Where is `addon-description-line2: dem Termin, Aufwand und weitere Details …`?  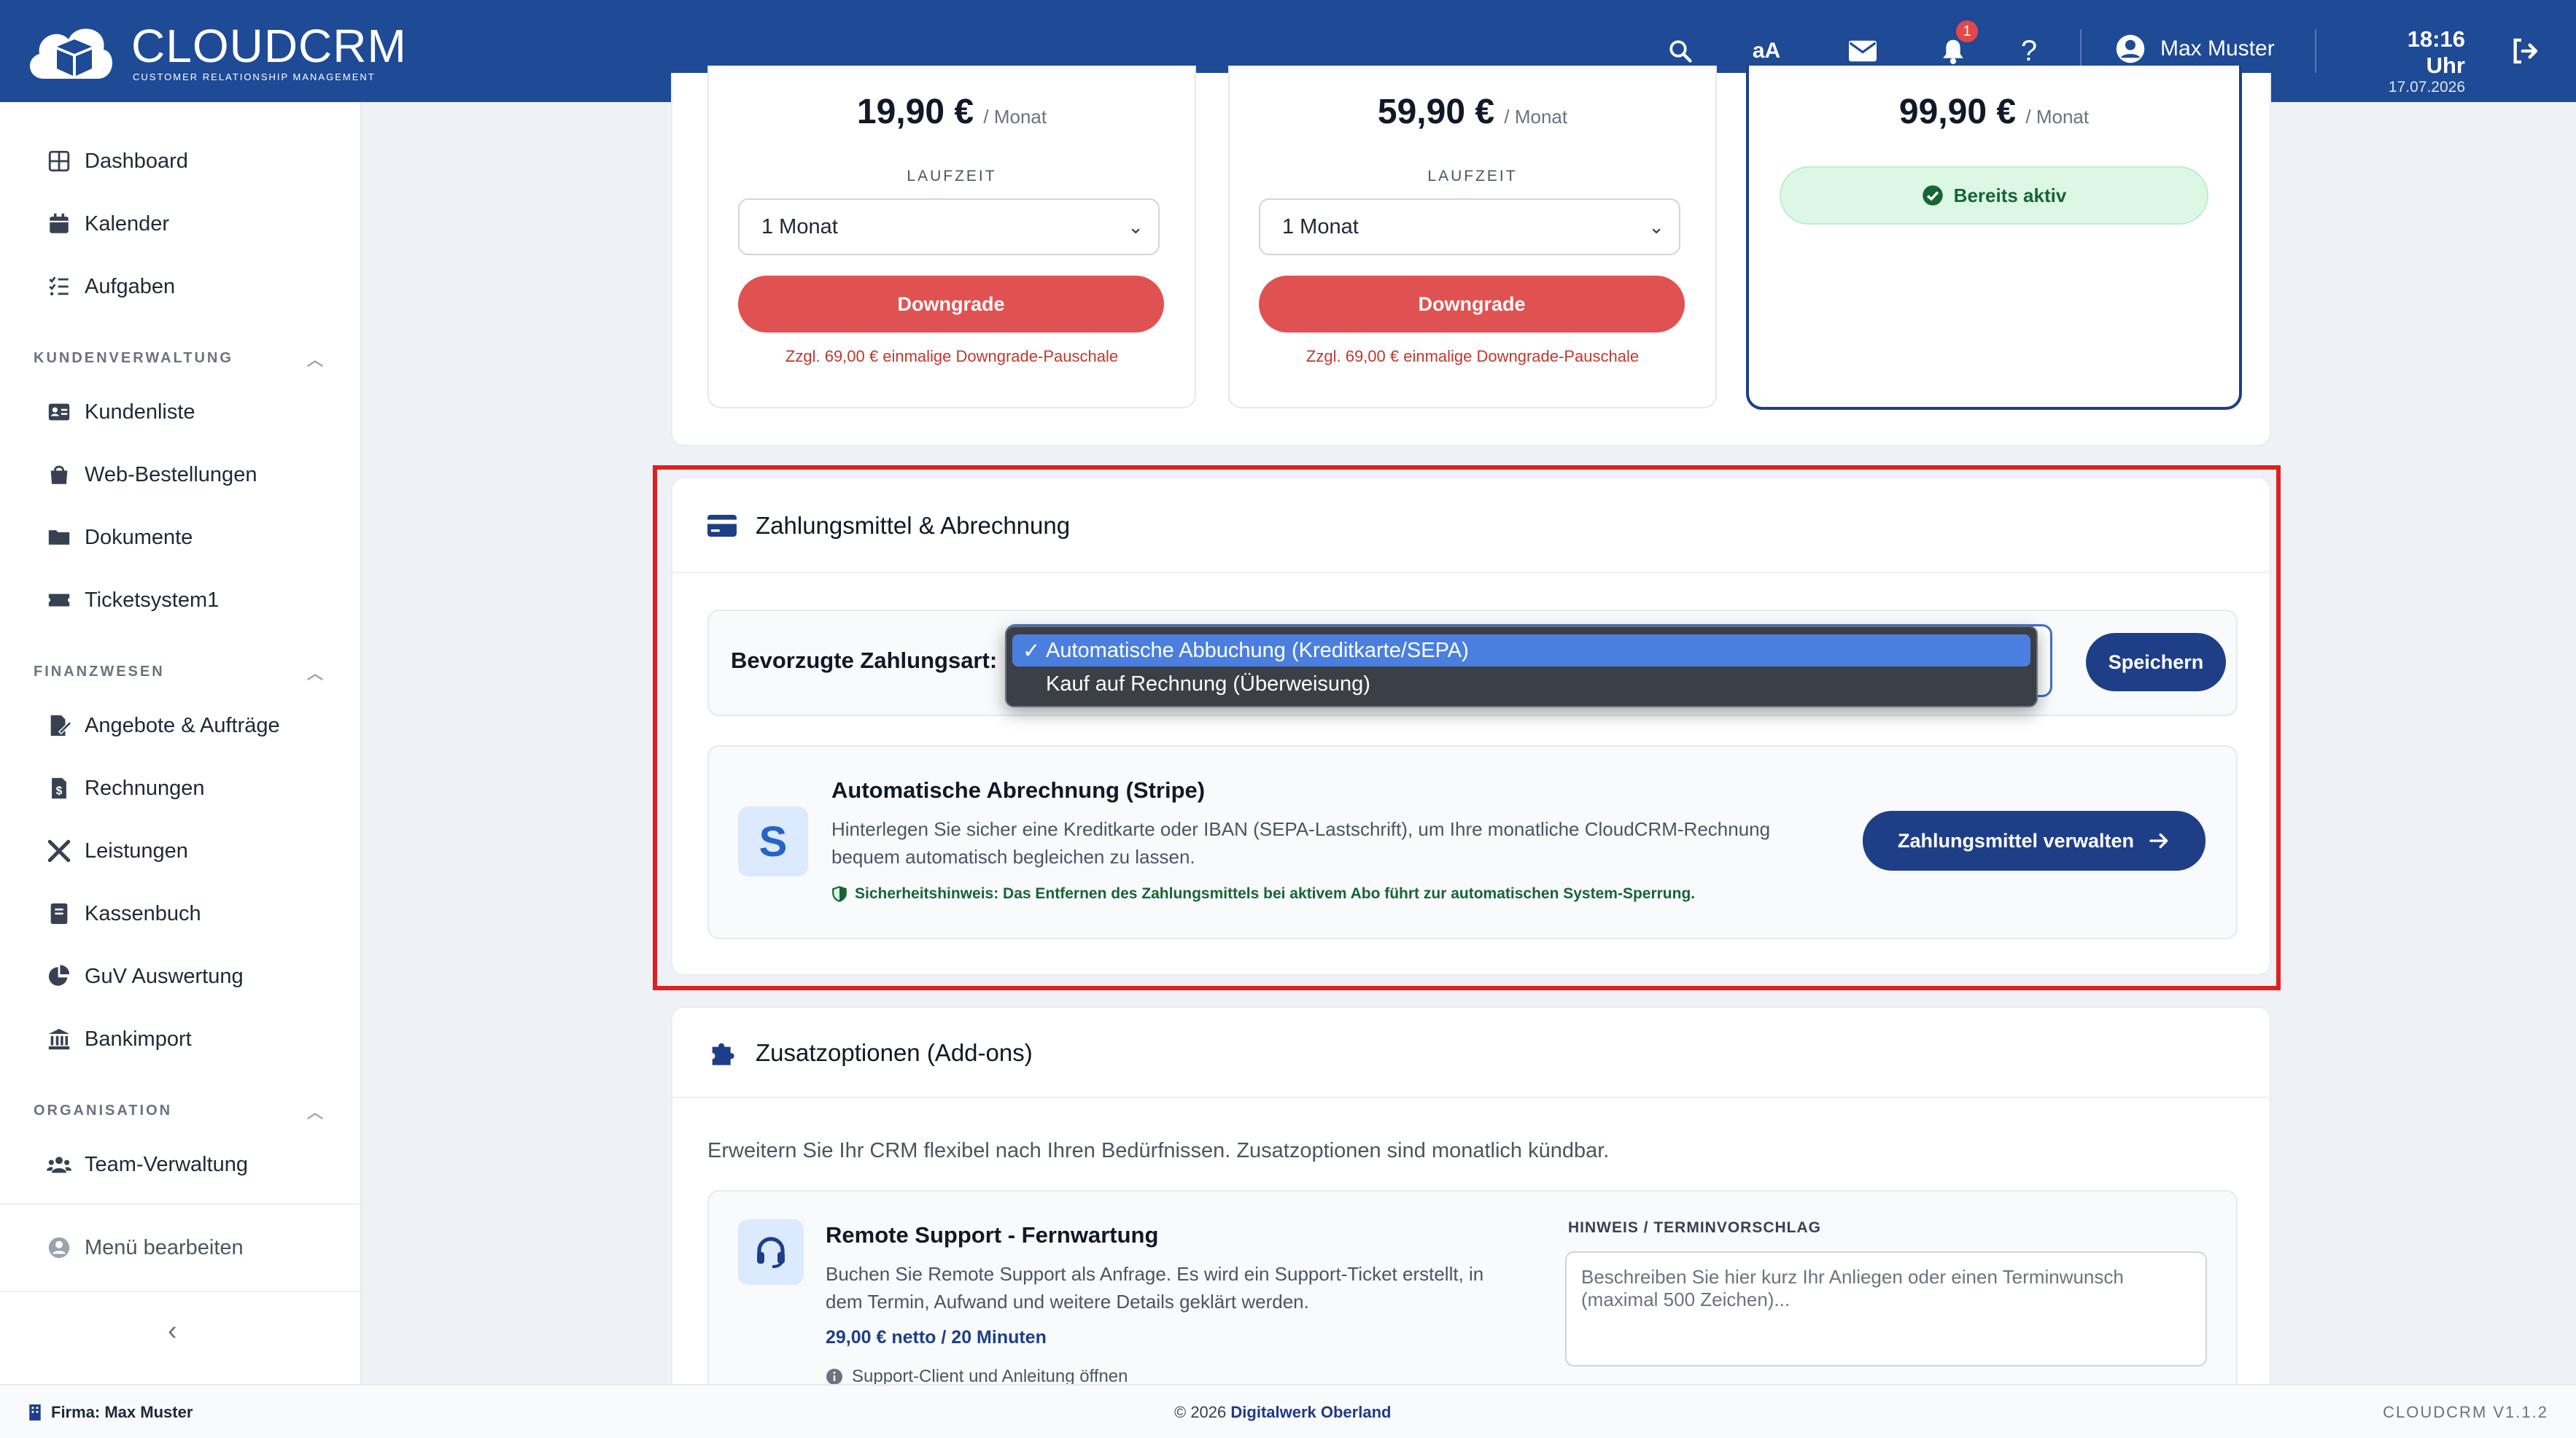
addon-description-line2: dem Termin, Aufwand und weitere Details … is located at coordinates (1068, 1302).